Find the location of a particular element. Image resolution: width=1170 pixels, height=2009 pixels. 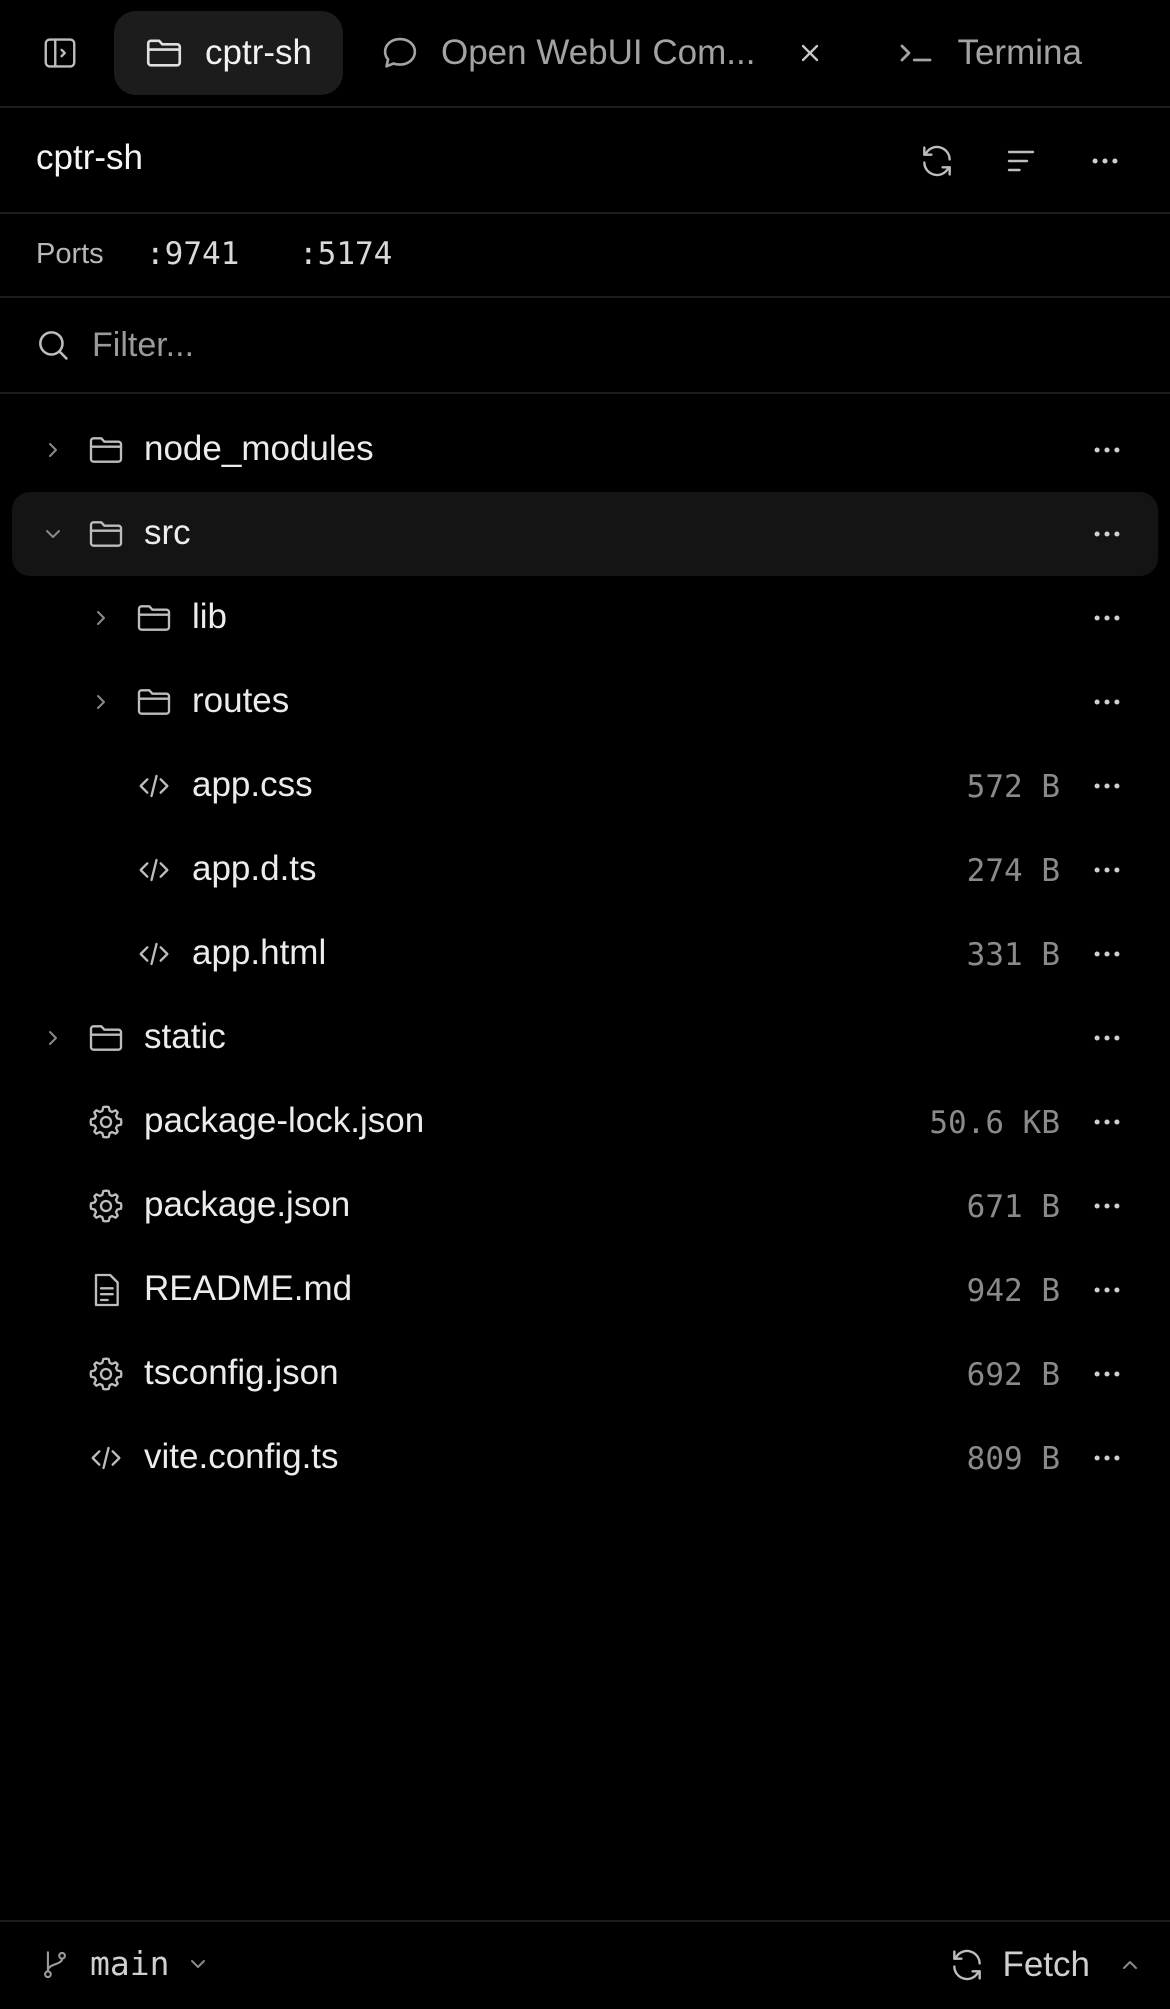

tree-file-row: vite.config.ts 809 B is located at coordinates (585, 1458).